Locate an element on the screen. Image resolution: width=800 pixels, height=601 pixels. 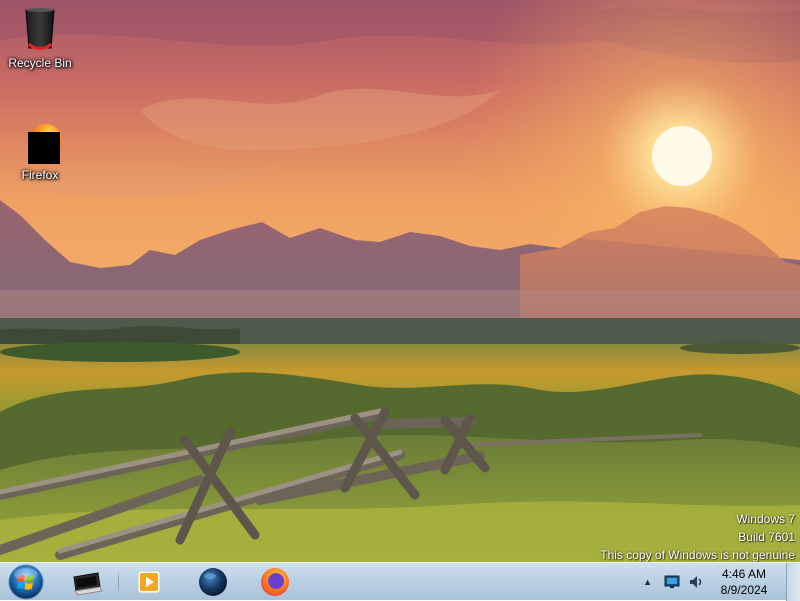
taskbar-clock: 4:46 AM 8/9/2024 is located at coordinates (744, 582).